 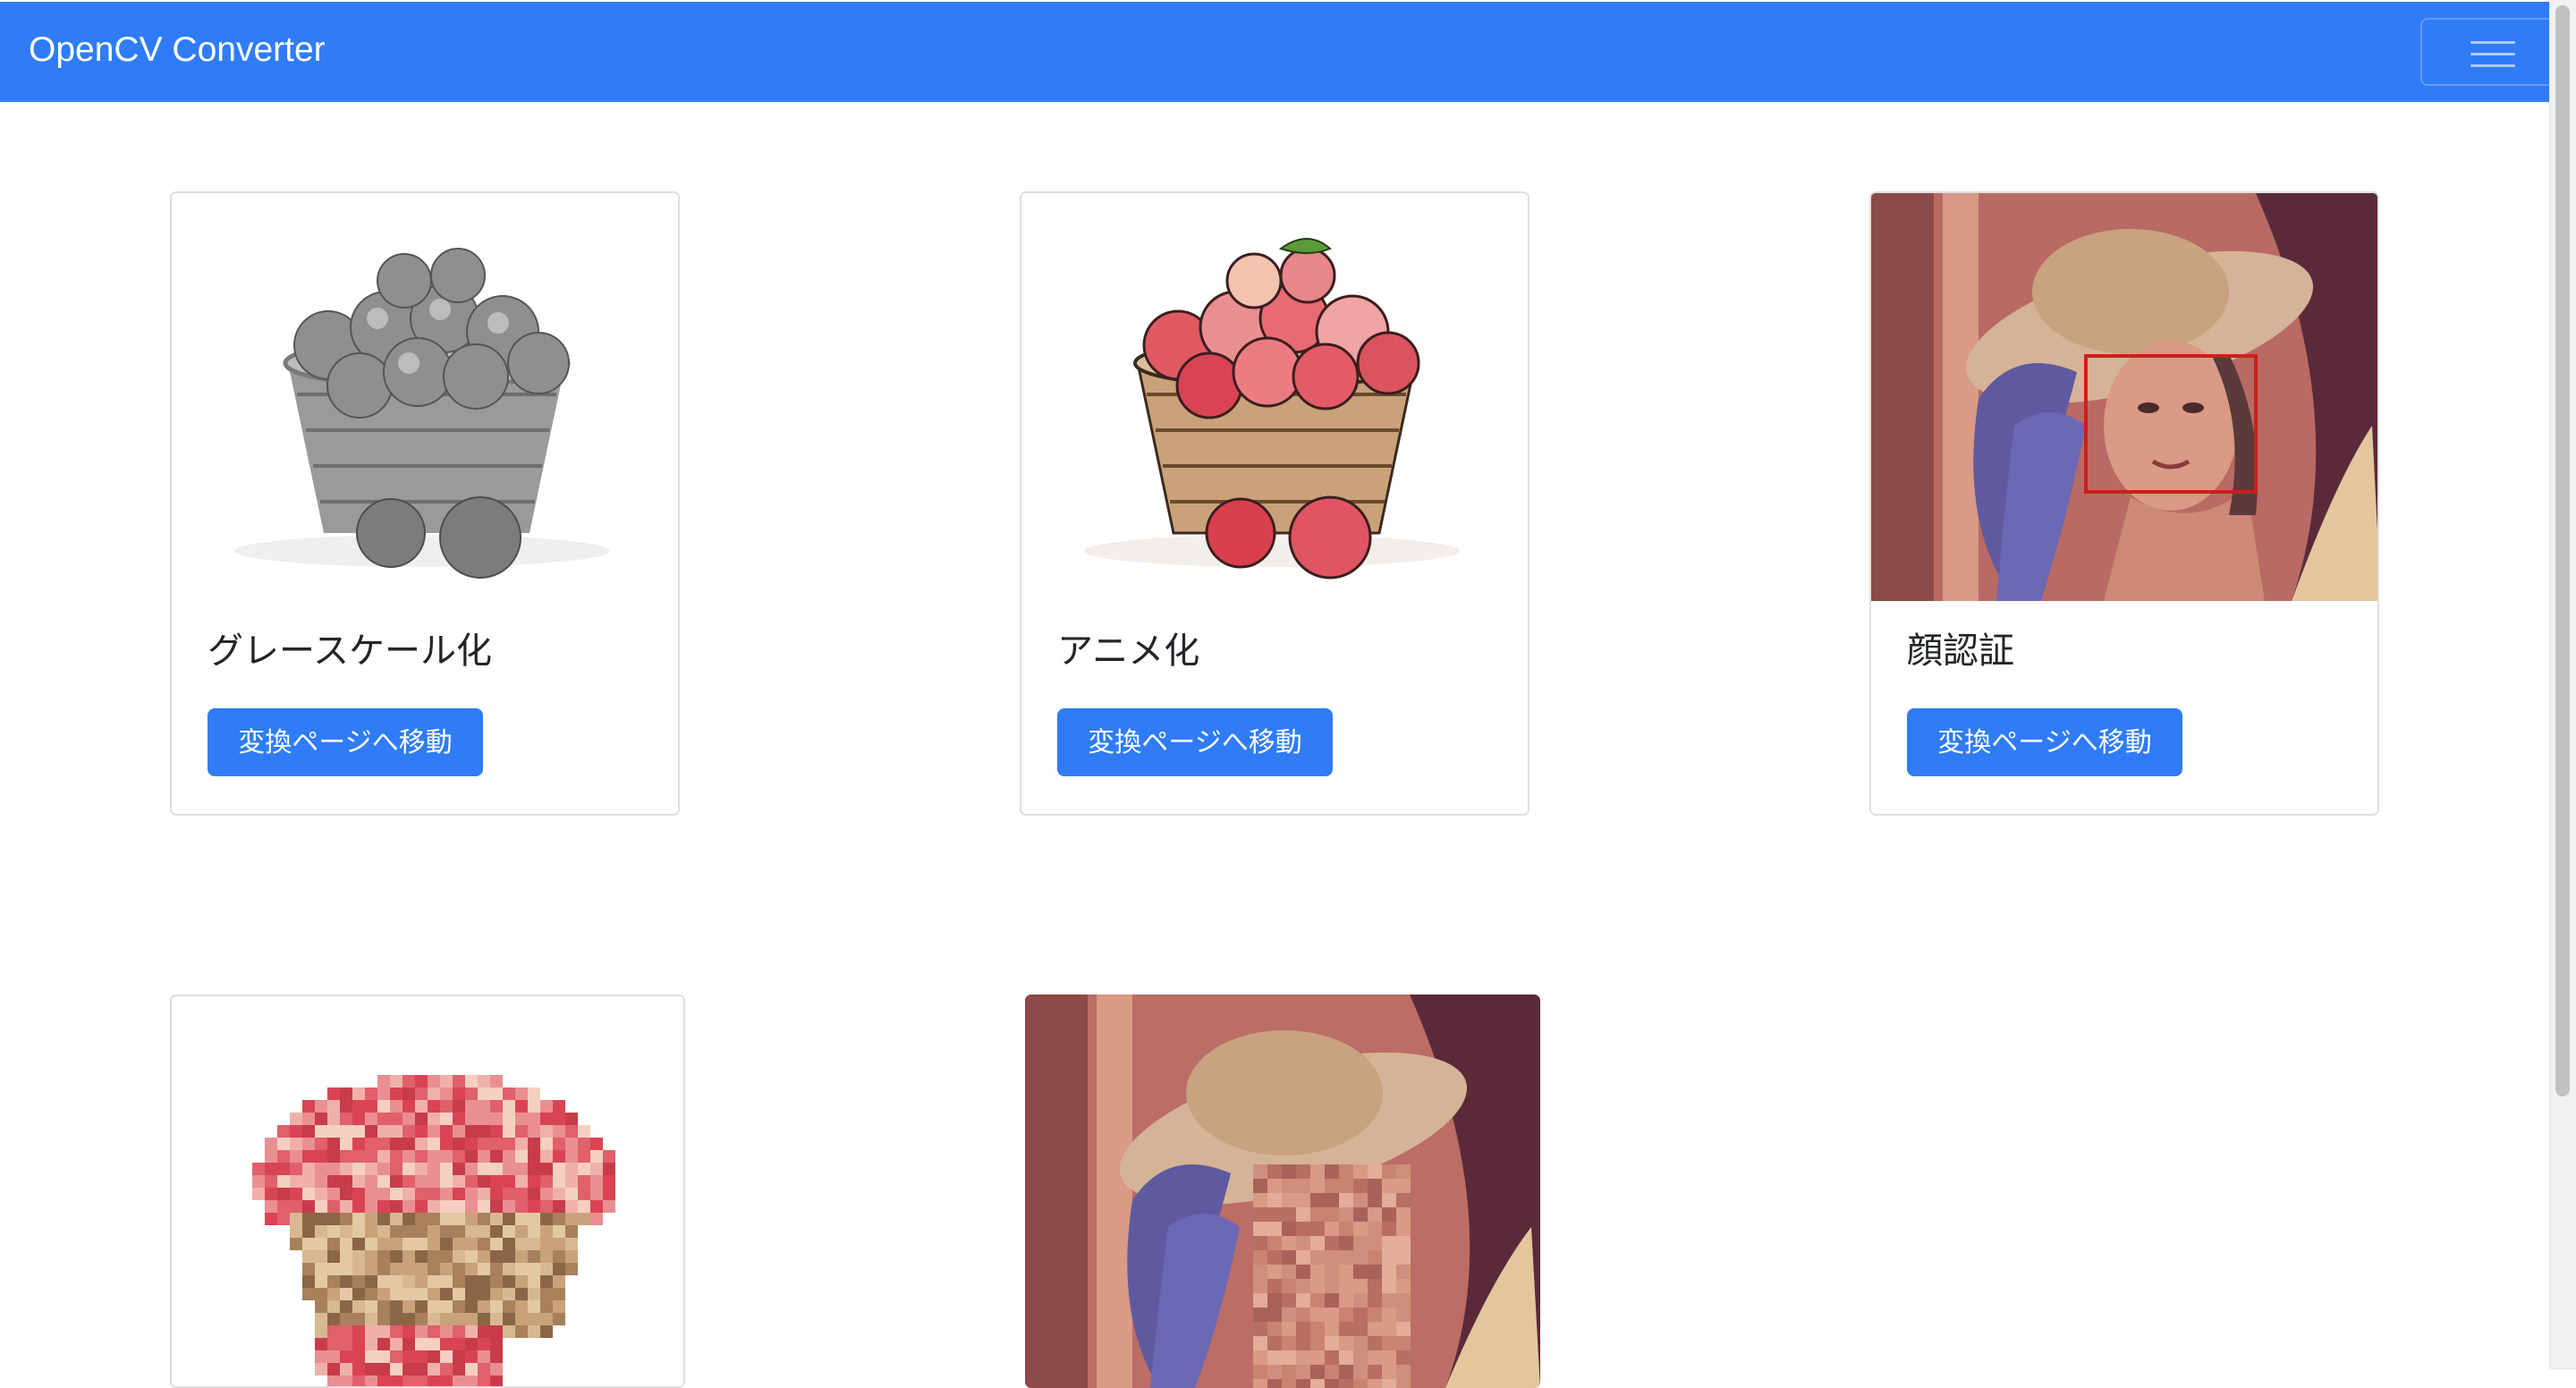 What do you see at coordinates (177, 50) in the screenshot?
I see `navbar-brand: OpenCV Converter` at bounding box center [177, 50].